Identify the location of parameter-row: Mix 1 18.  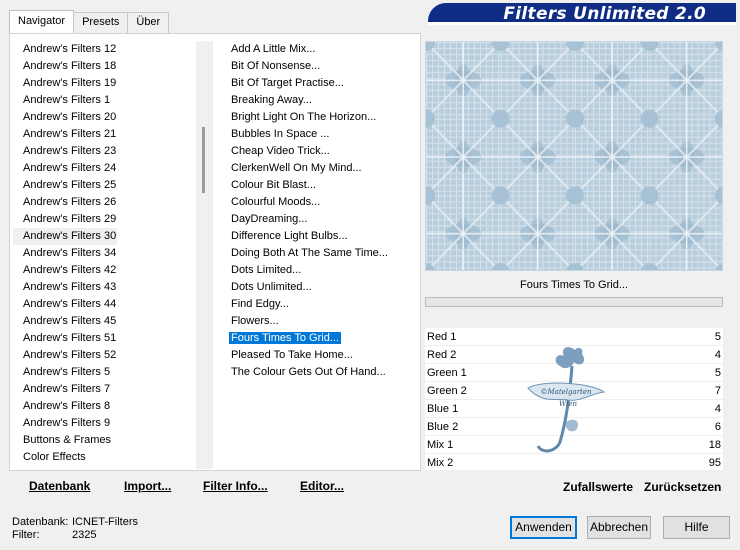
(574, 445).